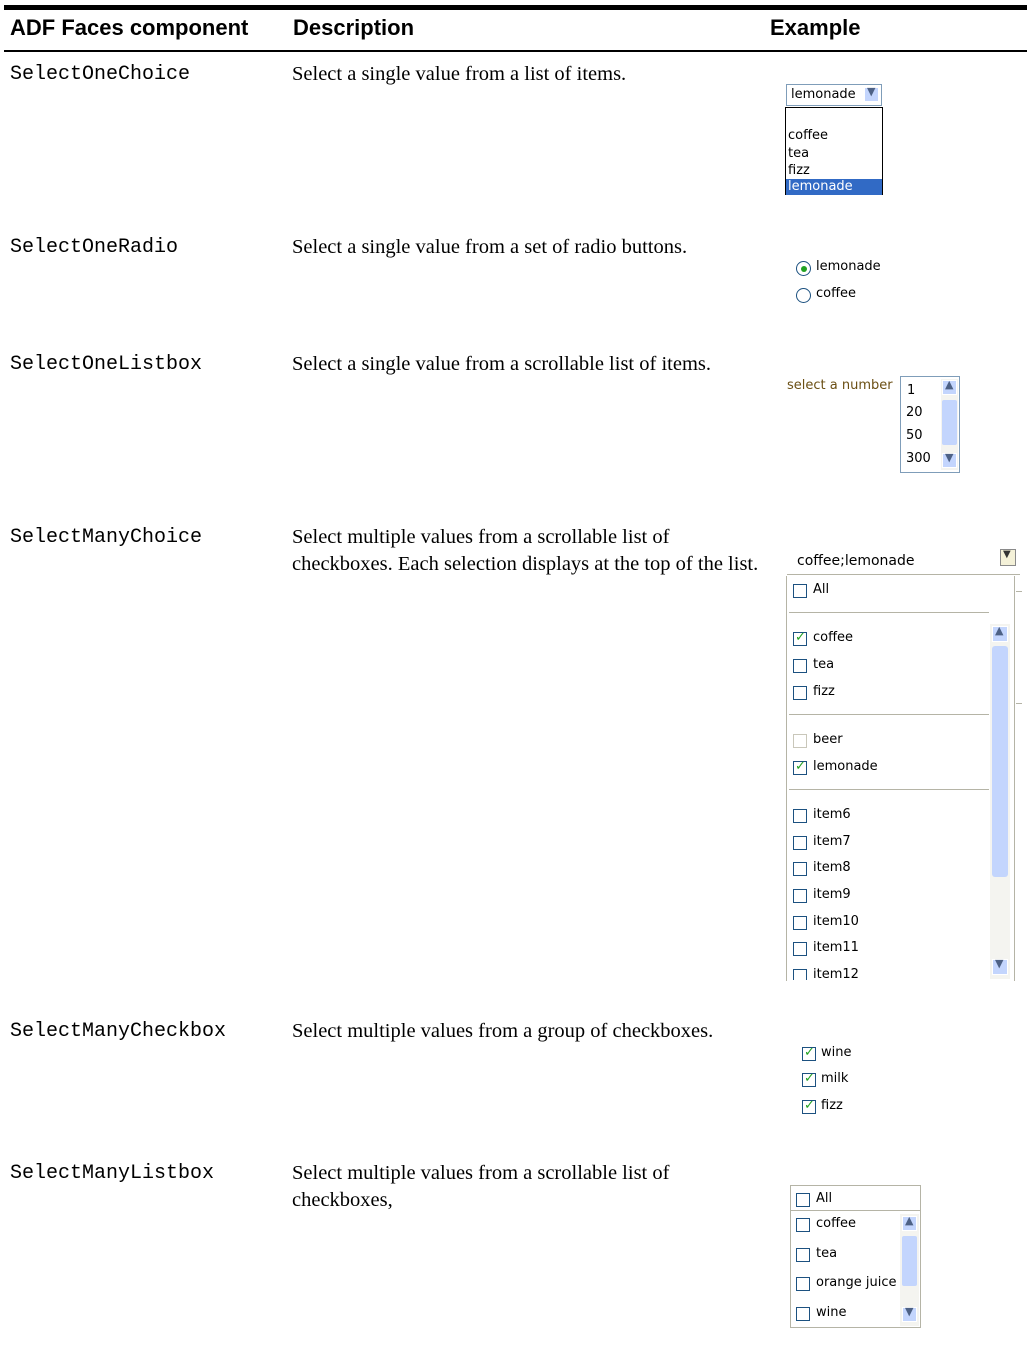 The height and width of the screenshot is (1353, 1027). Describe the element at coordinates (887, 971) in the screenshot. I see `clipped-item: item12` at that location.